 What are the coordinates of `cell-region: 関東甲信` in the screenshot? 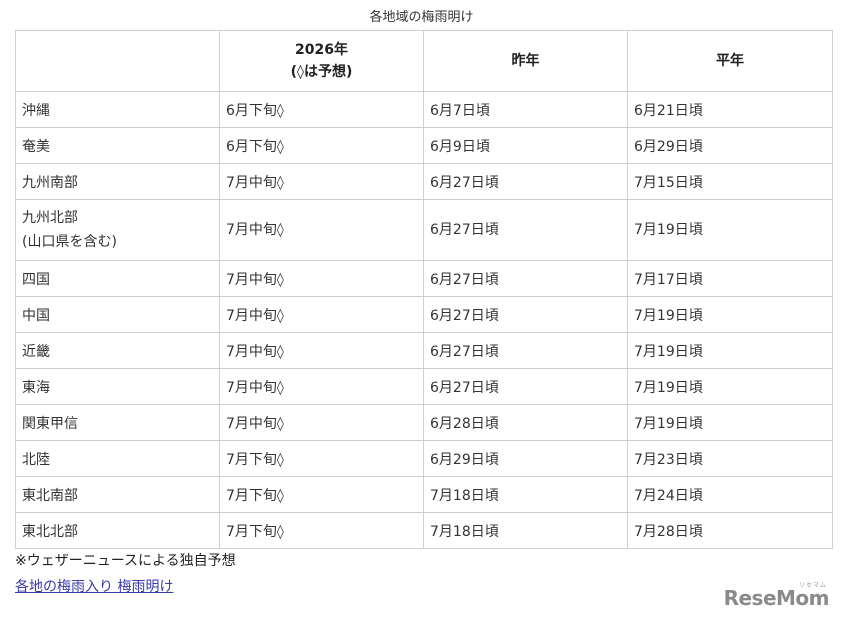 It's located at (117, 422).